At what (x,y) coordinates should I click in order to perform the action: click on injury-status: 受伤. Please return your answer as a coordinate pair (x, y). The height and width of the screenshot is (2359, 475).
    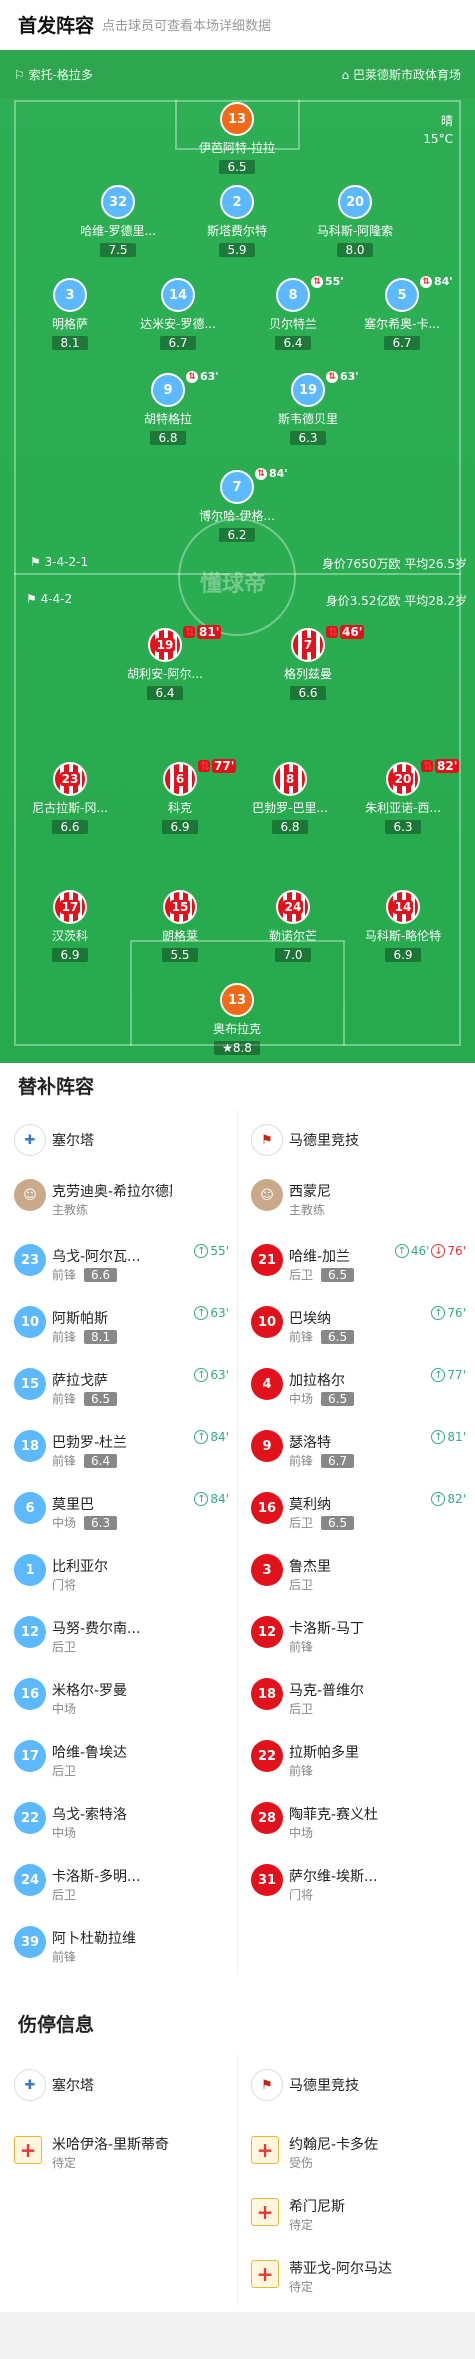
    Looking at the image, I should click on (301, 2163).